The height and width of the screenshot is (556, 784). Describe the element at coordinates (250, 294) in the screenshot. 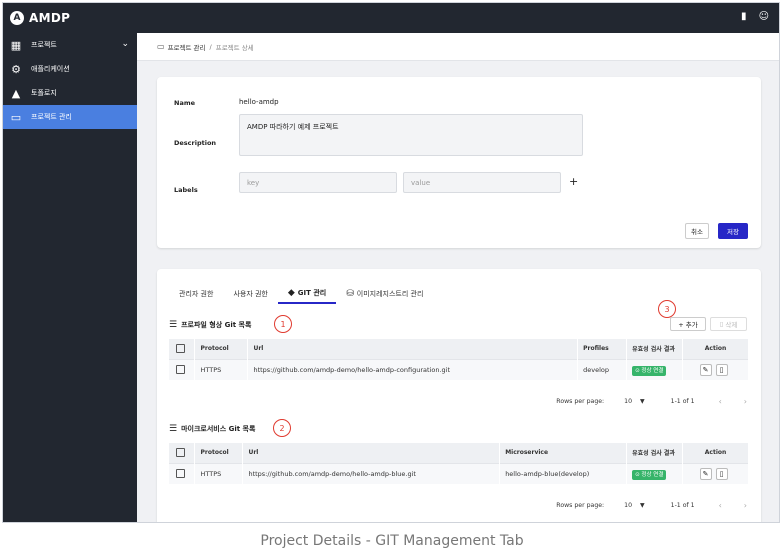

I see `tab-user-permission: 사용자 권한` at that location.